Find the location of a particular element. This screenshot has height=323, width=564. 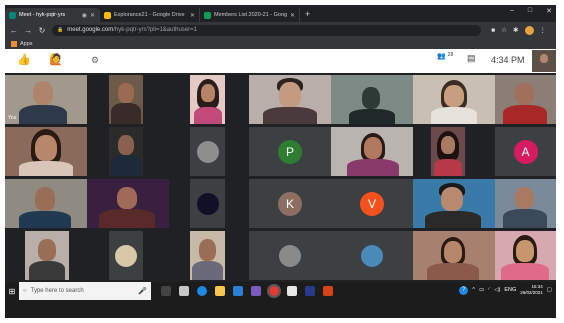

tab-label: Explorance21 - Google Drive is located at coordinates (149, 15).